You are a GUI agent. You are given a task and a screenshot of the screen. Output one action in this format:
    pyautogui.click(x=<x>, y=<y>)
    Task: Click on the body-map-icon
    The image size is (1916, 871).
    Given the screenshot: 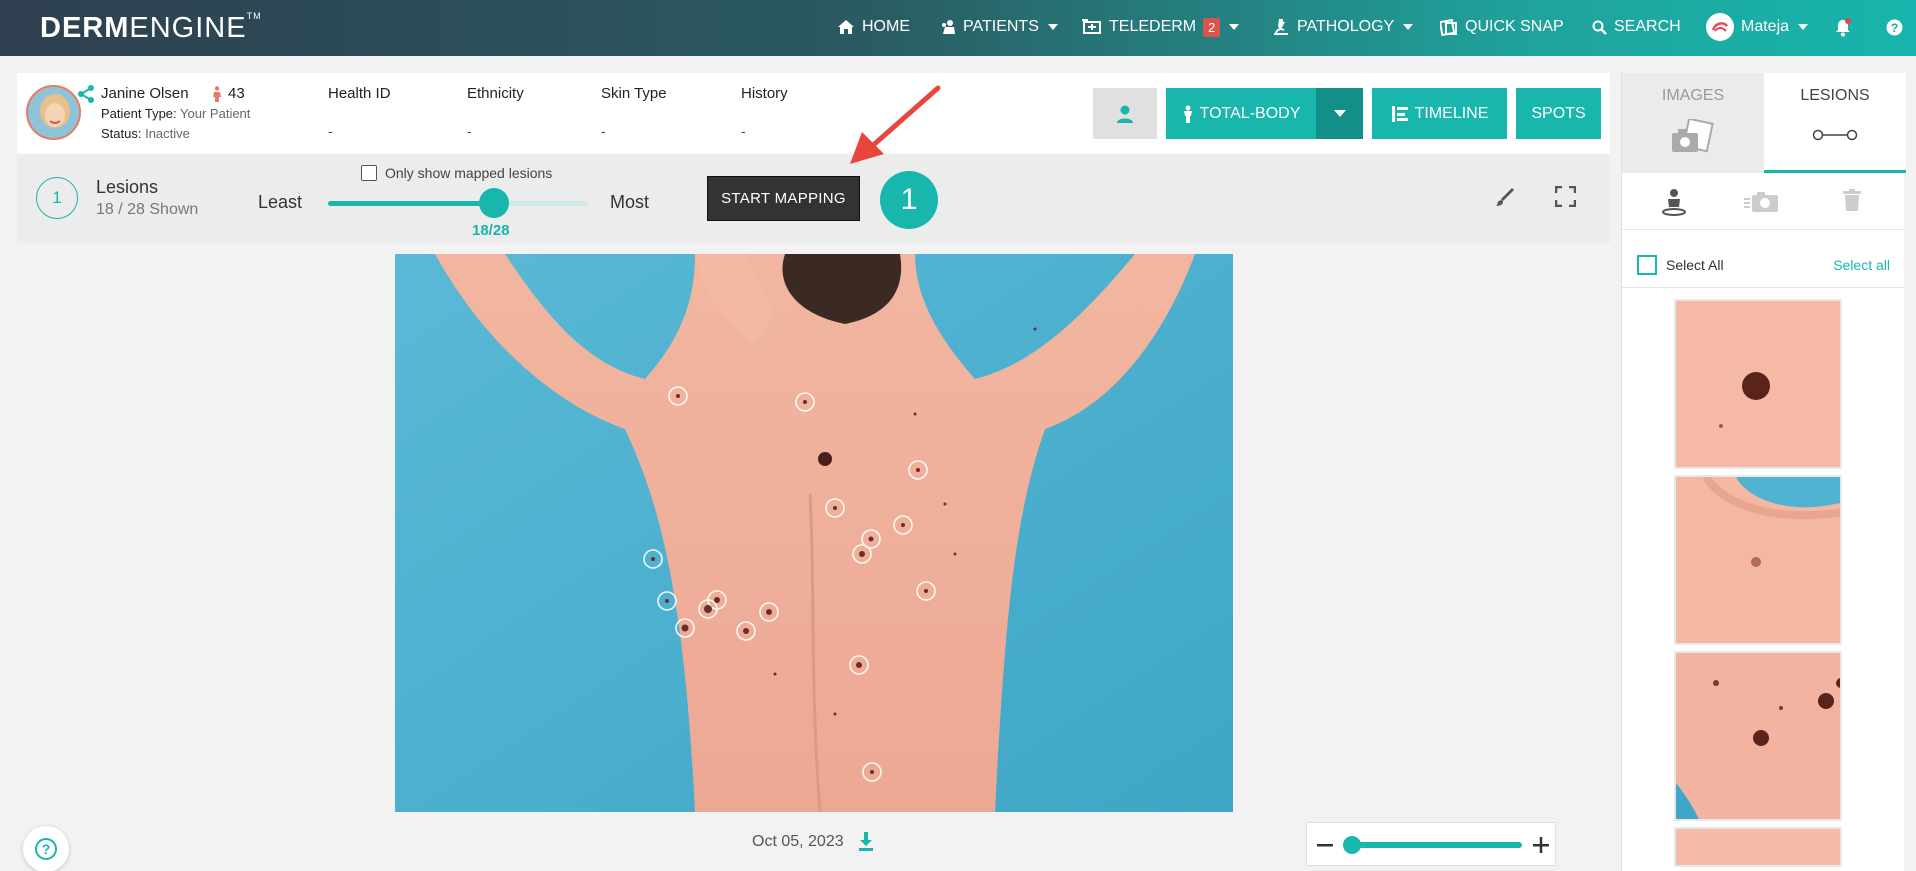 What is the action you would take?
    pyautogui.click(x=1674, y=202)
    